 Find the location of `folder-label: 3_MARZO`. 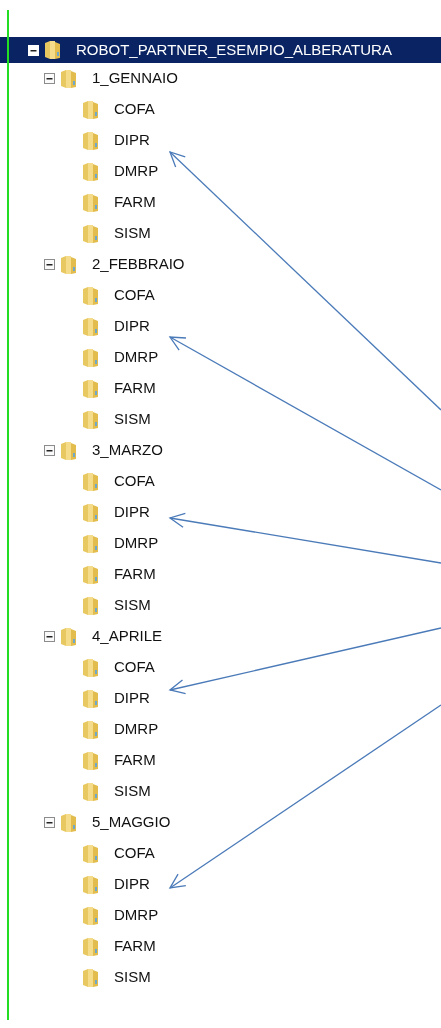

folder-label: 3_MARZO is located at coordinates (127, 450).